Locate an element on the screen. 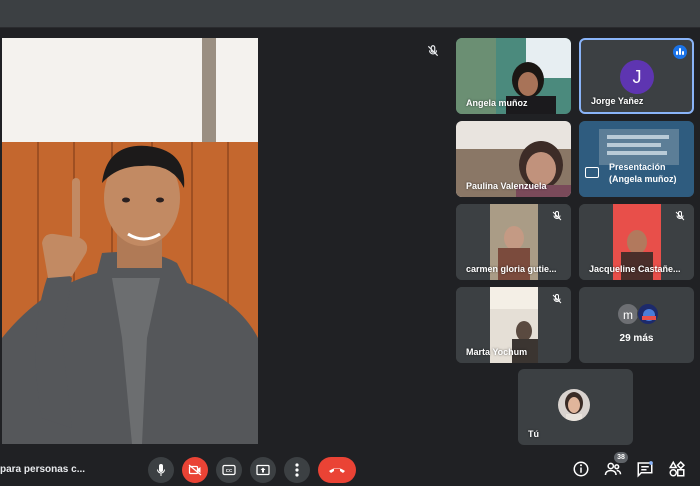 This screenshot has height=486, width=700. presentation-tile: Presentación (Angela muñoz) is located at coordinates (636, 159).